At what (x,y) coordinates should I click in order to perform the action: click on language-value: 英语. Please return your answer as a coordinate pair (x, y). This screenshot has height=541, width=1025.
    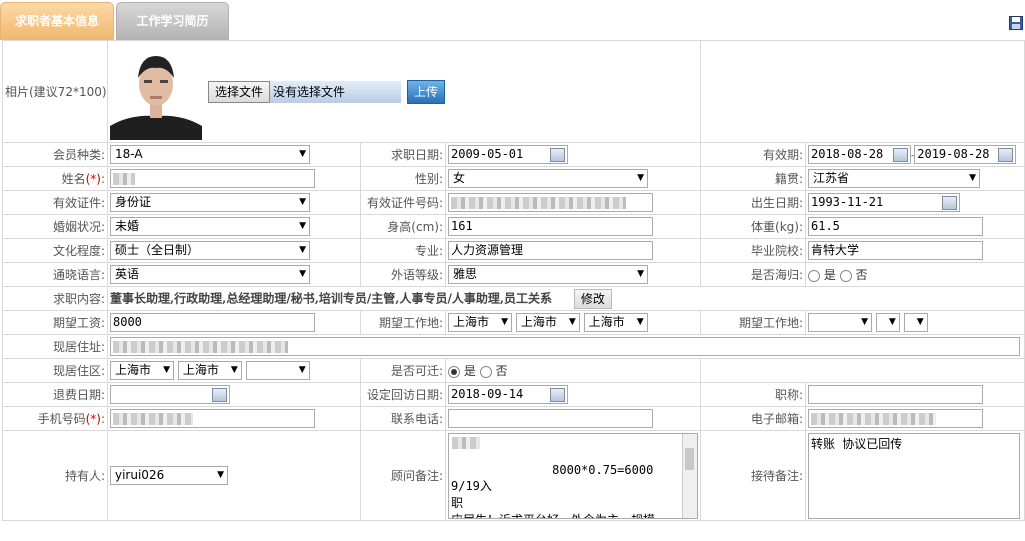
    Looking at the image, I should click on (127, 274).